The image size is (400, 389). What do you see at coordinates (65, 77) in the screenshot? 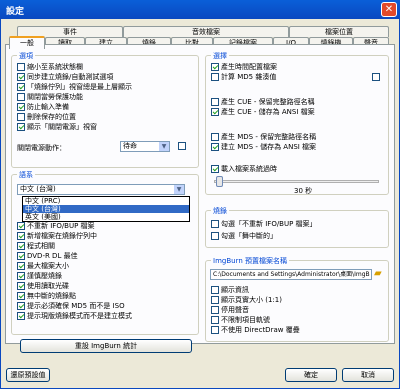
I see `option-sync-build: 同步建立燒錄/自動測試選項` at bounding box center [65, 77].